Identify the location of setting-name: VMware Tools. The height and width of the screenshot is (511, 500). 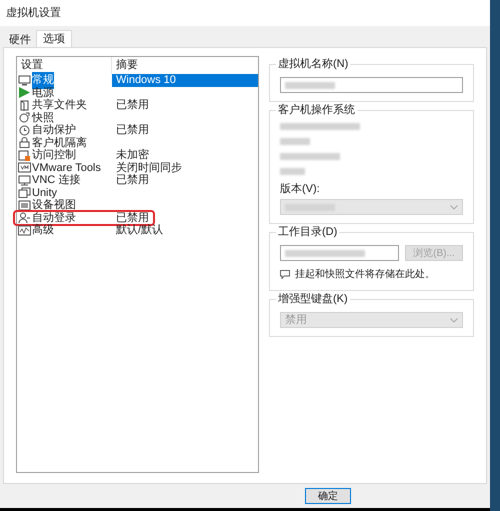
(66, 167).